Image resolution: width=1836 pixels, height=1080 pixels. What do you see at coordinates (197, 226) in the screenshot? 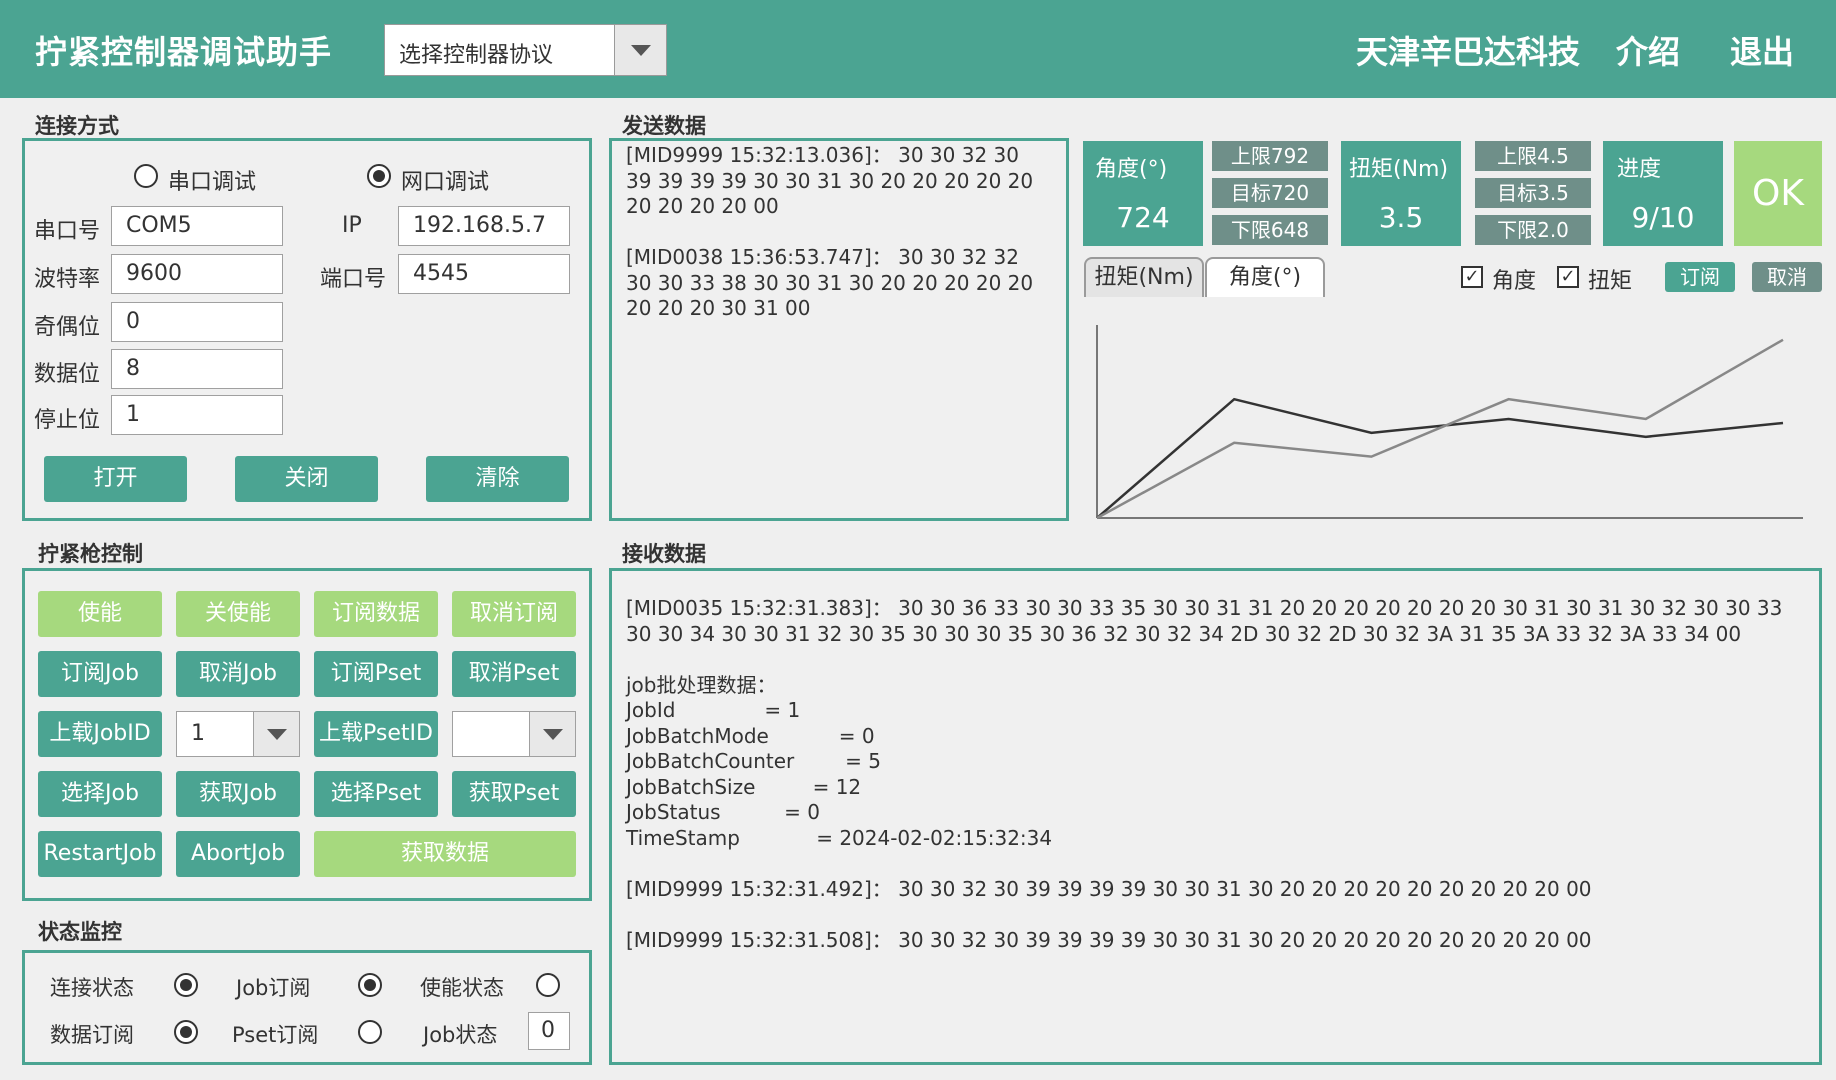
I see `serial-port-input: COM5` at bounding box center [197, 226].